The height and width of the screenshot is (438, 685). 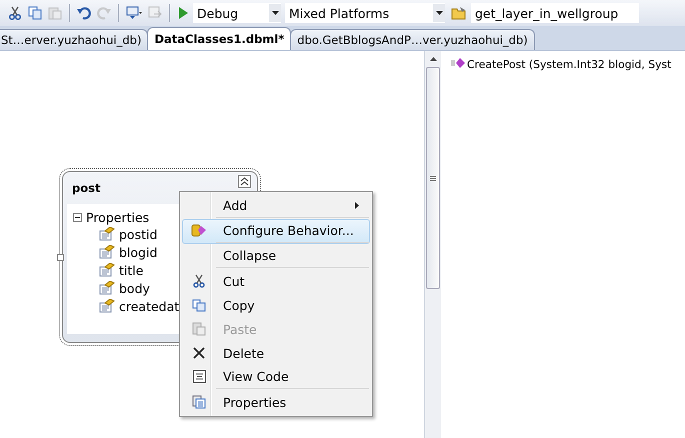 I want to click on property-name: createdat, so click(x=149, y=306).